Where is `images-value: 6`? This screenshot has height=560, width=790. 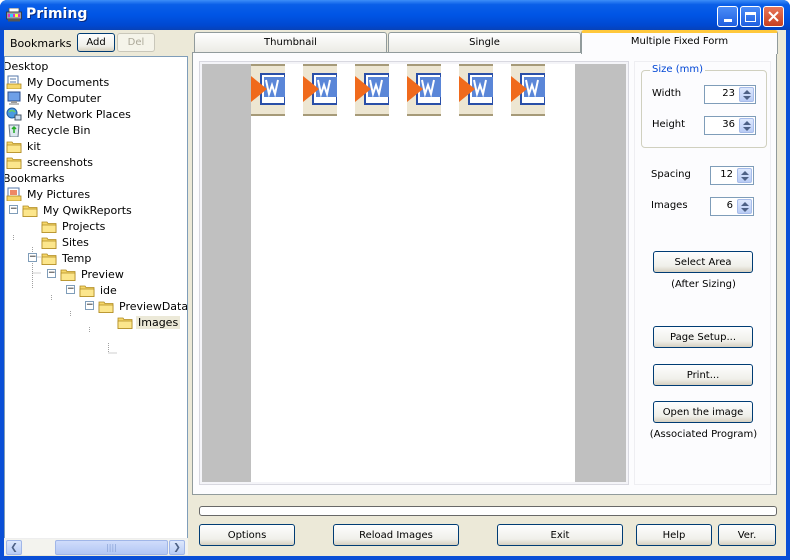
images-value: 6 is located at coordinates (729, 205).